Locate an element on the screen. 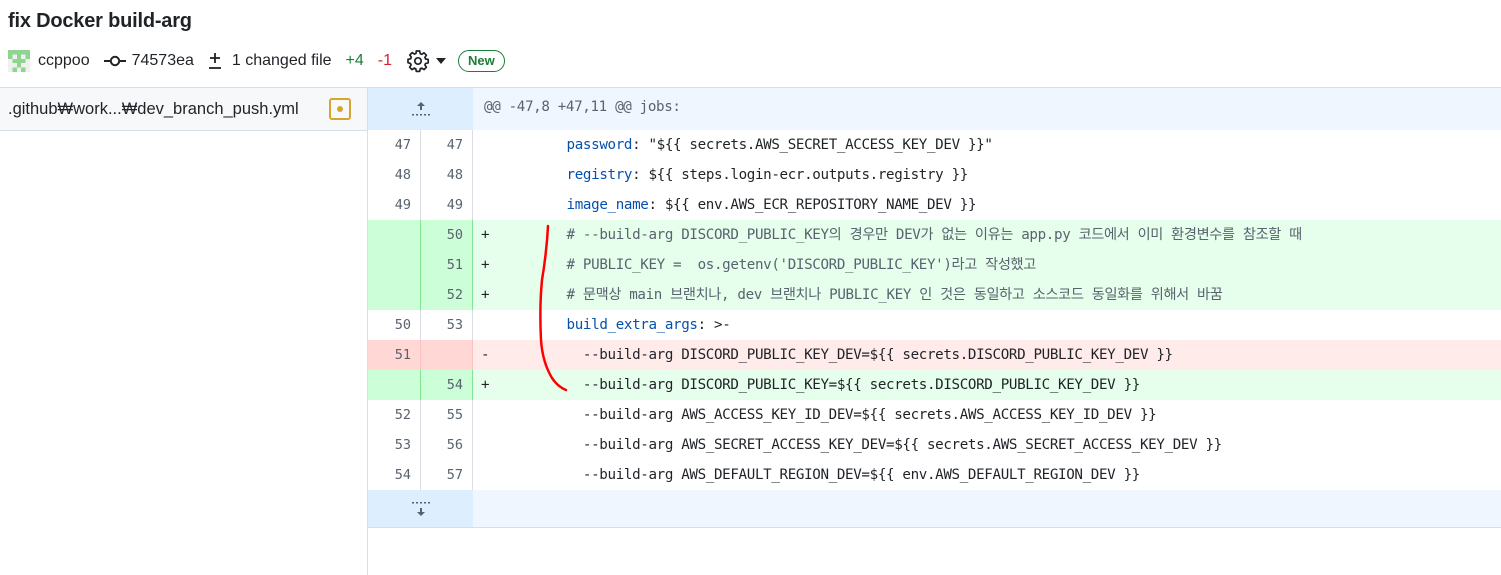 The height and width of the screenshot is (575, 1501). file-tree-item: .github₩work...₩dev_branch_push.yml is located at coordinates (183, 109).